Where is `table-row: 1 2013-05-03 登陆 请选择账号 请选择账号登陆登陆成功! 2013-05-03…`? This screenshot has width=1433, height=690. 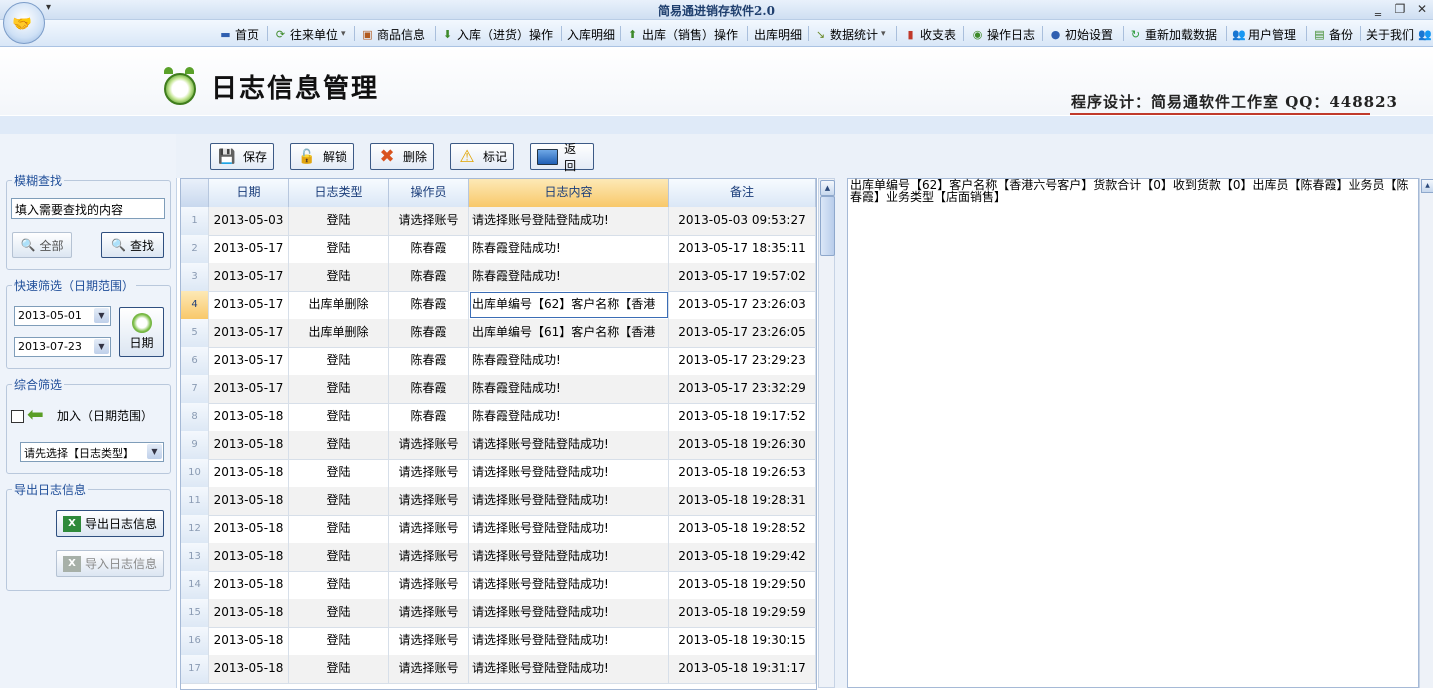
table-row: 1 2013-05-03 登陆 请选择账号 请选择账号登陆登陆成功! 2013-05-03… is located at coordinates (498, 221).